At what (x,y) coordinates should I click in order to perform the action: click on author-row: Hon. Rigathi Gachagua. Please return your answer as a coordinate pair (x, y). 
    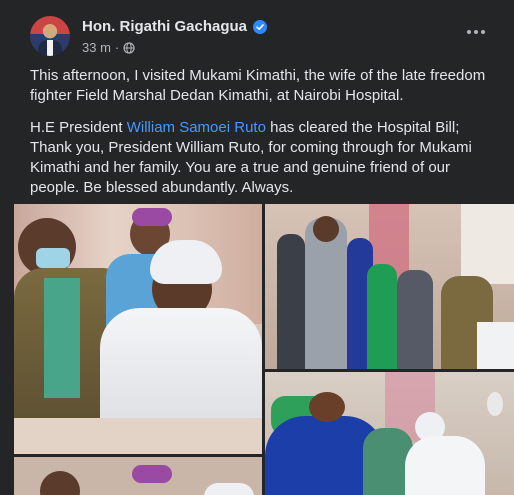
    Looking at the image, I should click on (175, 26).